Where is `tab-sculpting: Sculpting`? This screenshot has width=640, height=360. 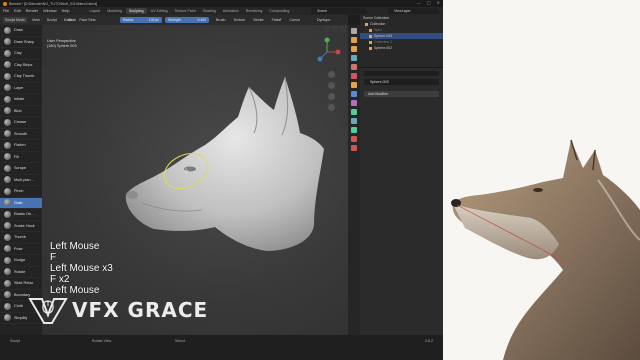
tab-sculpting: Sculpting is located at coordinates (136, 11).